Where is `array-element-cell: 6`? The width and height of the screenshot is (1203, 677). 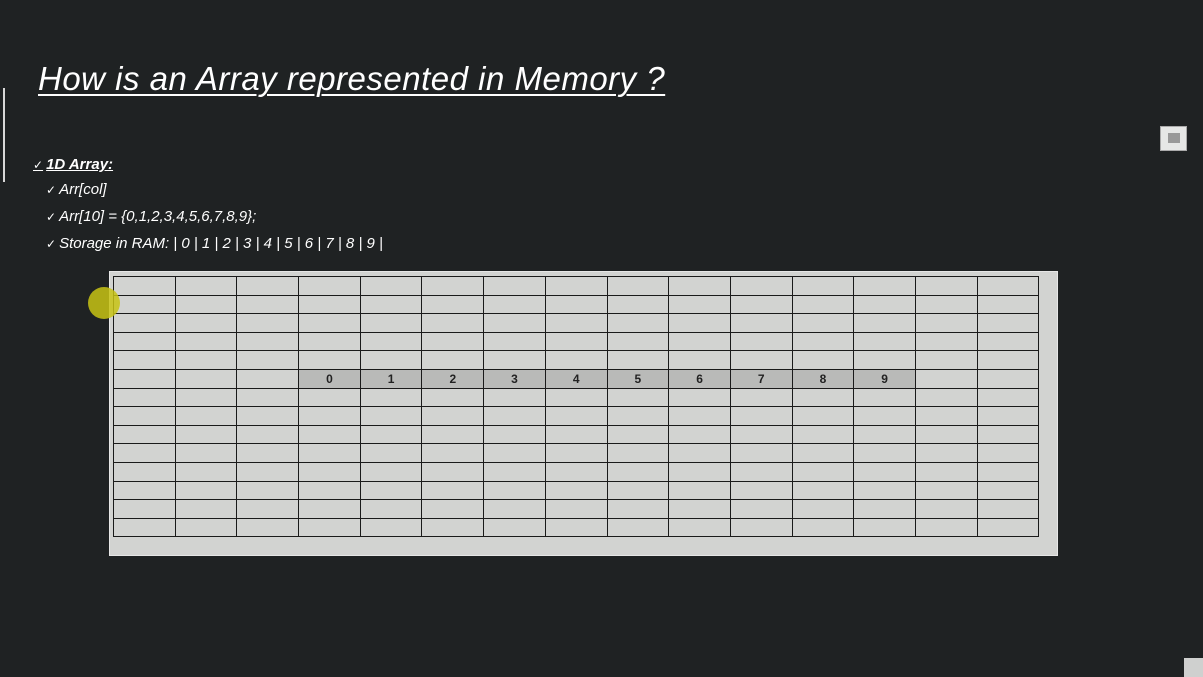 array-element-cell: 6 is located at coordinates (699, 378).